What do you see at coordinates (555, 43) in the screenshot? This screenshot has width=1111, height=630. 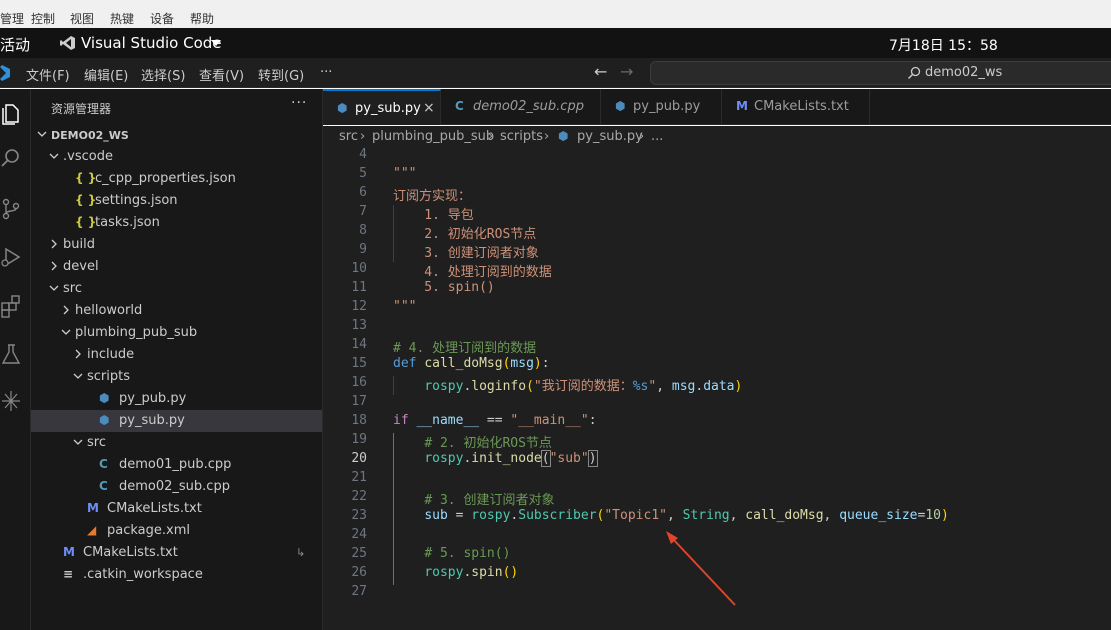 I see `system-top-bar: 活动 Visual Studio Code 7月18日 15：58` at bounding box center [555, 43].